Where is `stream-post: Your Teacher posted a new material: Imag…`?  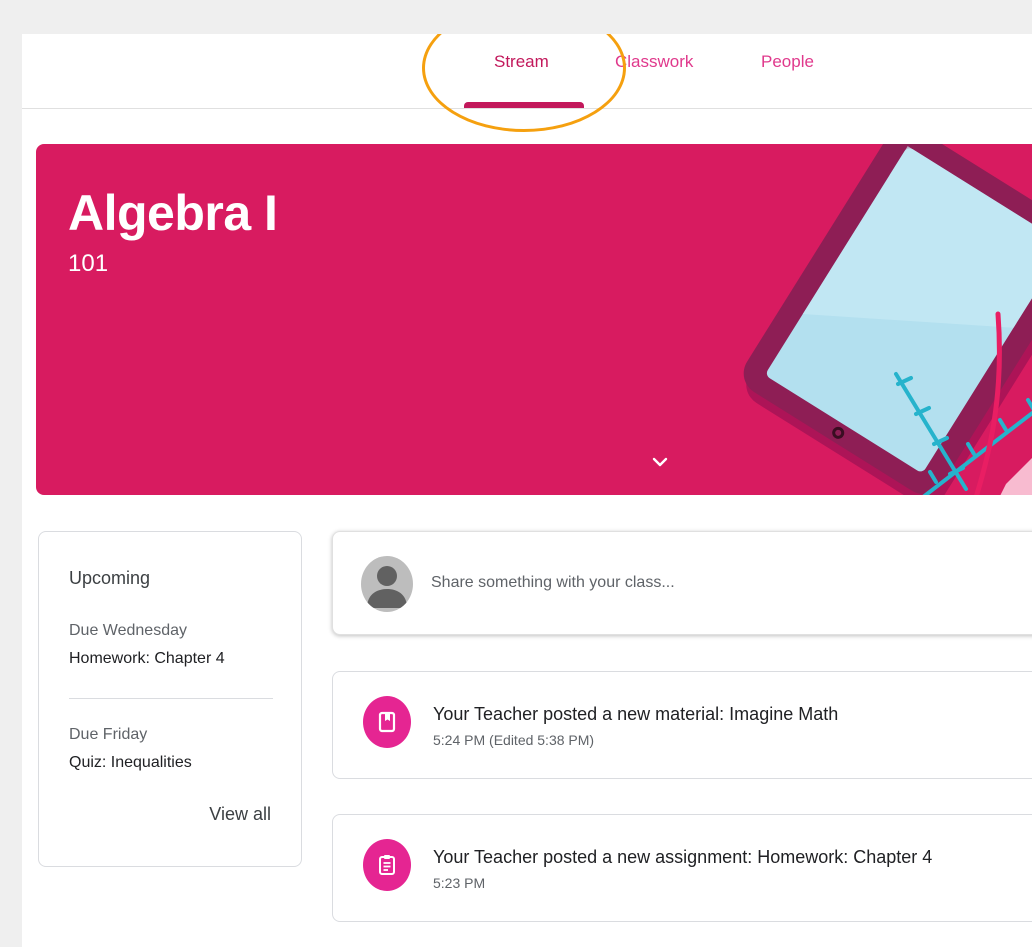
stream-post: Your Teacher posted a new material: Imag… is located at coordinates (682, 725).